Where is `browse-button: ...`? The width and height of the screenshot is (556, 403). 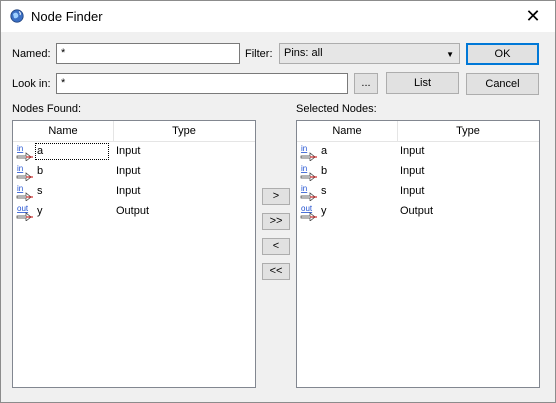 browse-button: ... is located at coordinates (366, 83).